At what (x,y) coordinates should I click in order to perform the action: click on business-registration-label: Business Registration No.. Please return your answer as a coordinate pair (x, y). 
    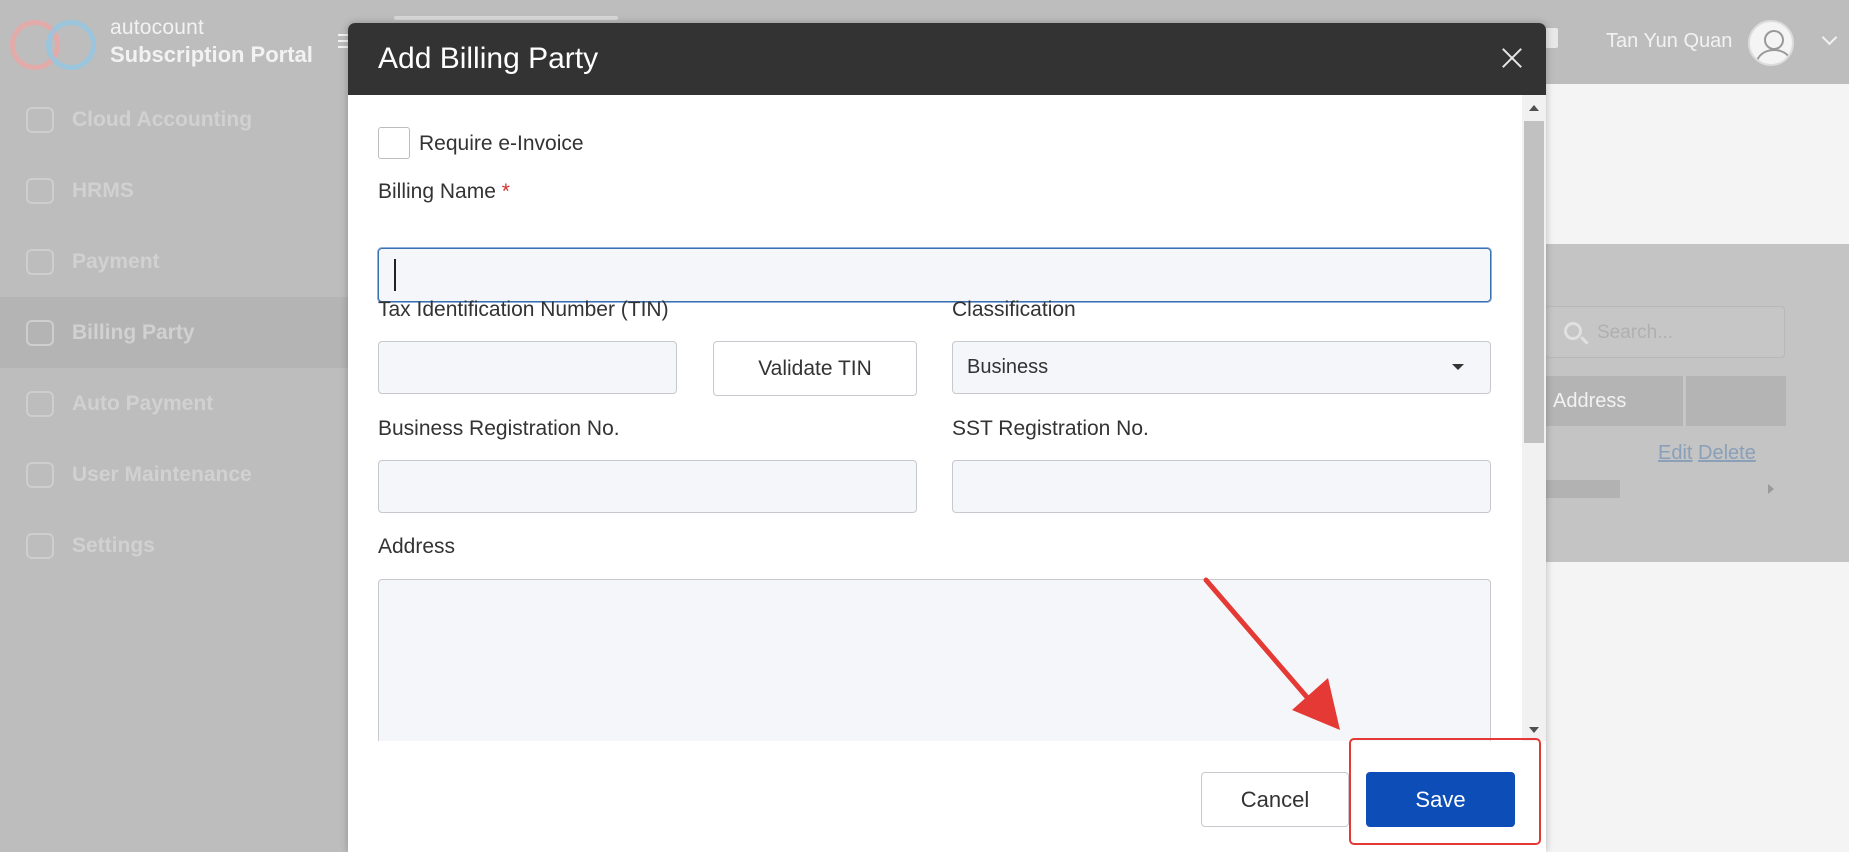
    Looking at the image, I should click on (499, 428).